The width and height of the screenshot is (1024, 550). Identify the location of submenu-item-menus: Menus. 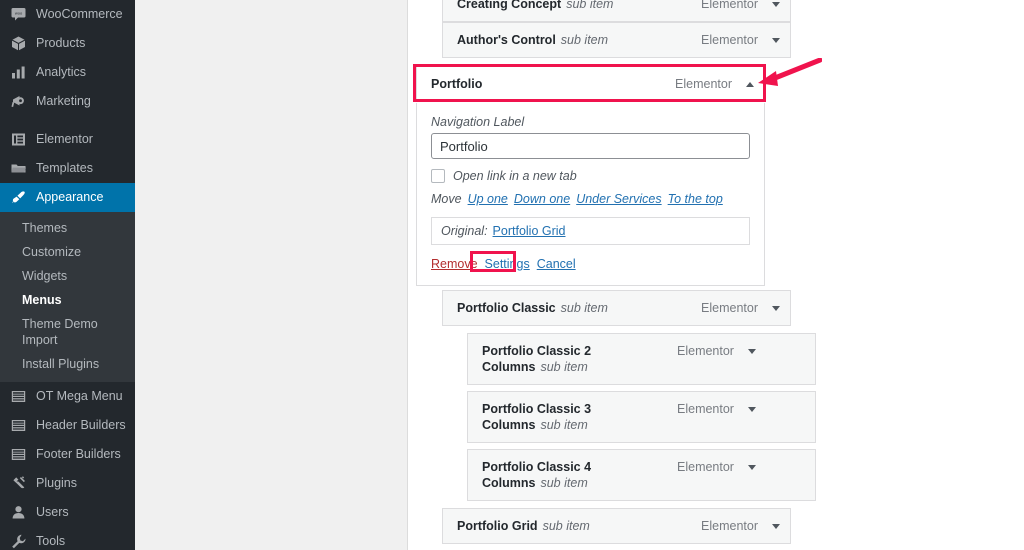
(67, 300).